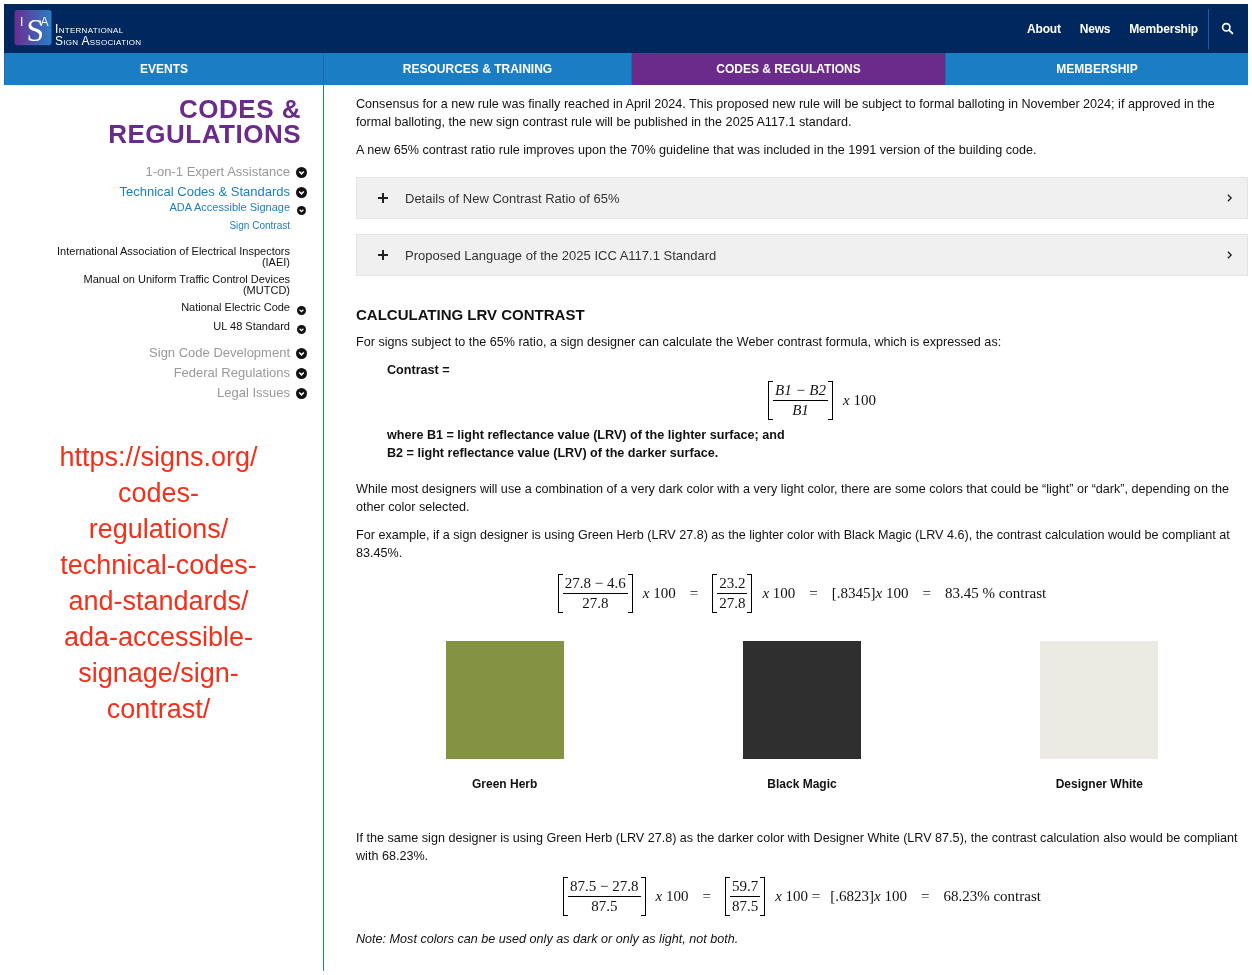 This screenshot has width=1252, height=975. I want to click on nav-link: News, so click(1095, 28).